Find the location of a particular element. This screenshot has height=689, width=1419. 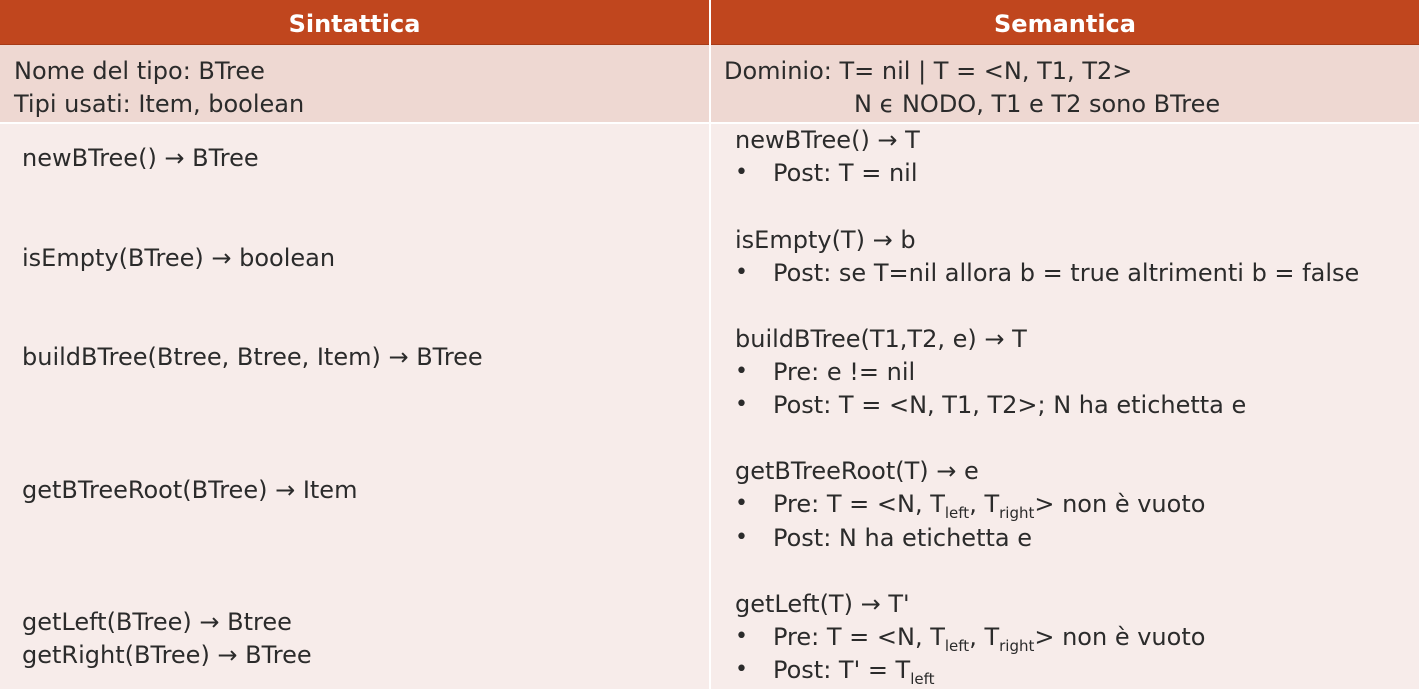

column-divider is located at coordinates (710, 344).